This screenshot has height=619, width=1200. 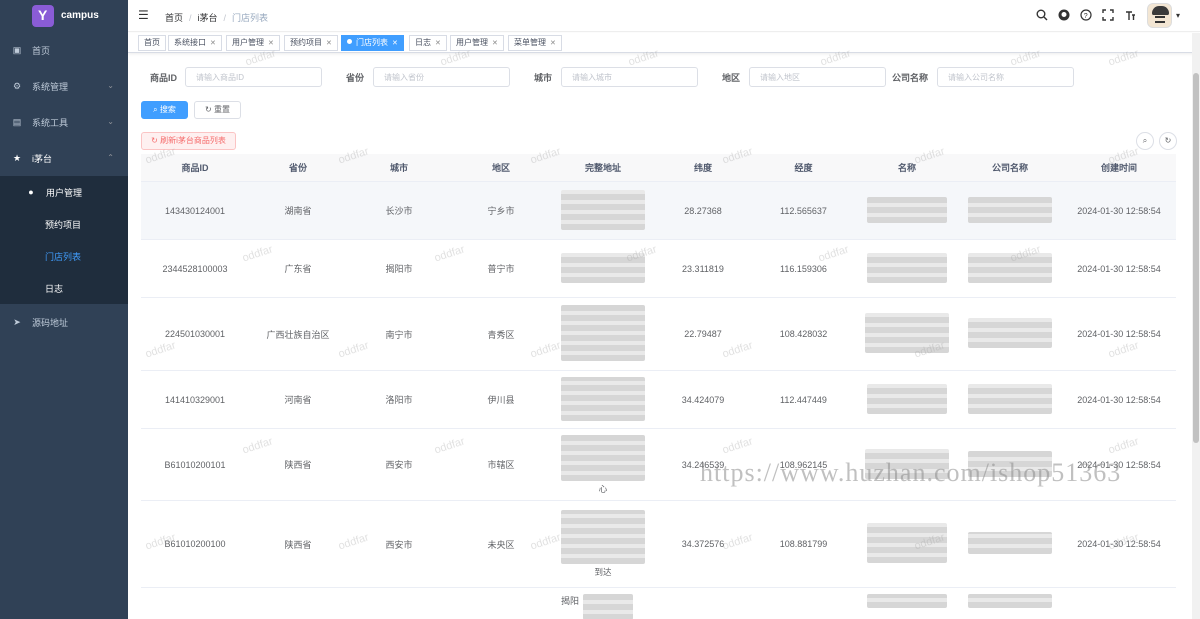 What do you see at coordinates (817, 77) in the screenshot?
I see `district-input` at bounding box center [817, 77].